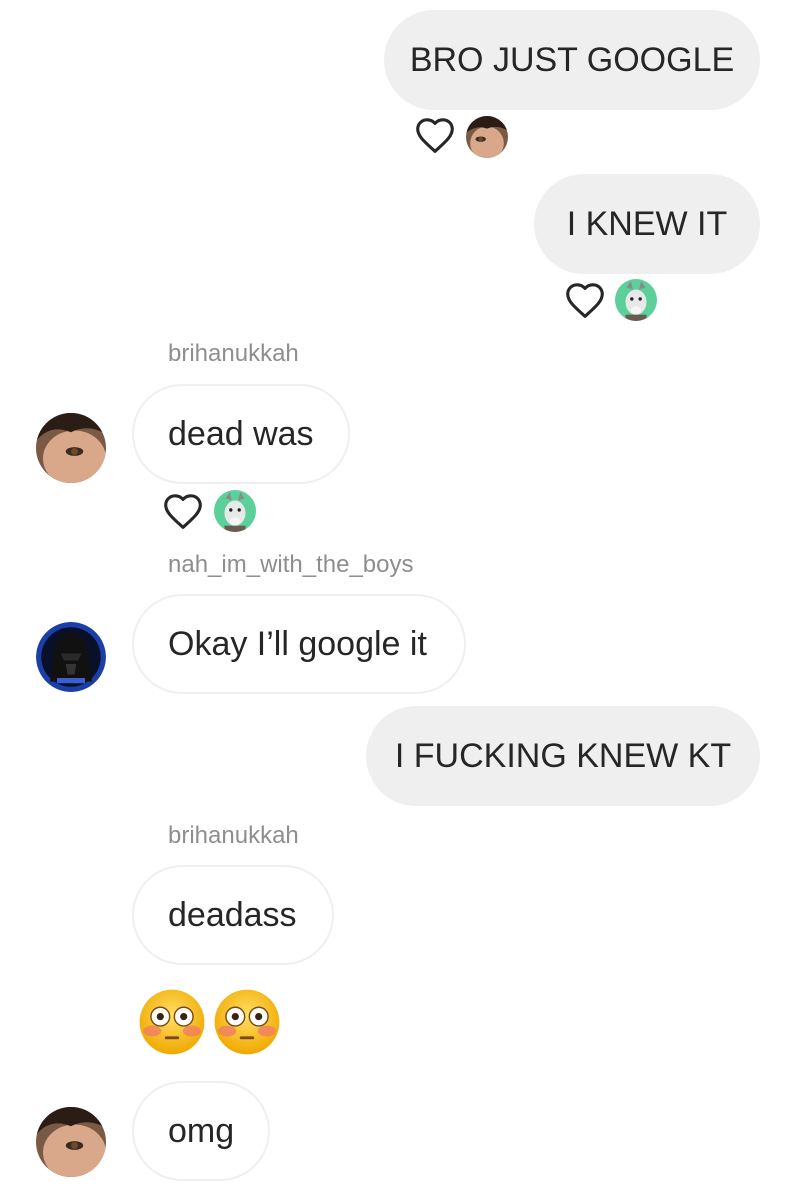 The image size is (788, 1200). Describe the element at coordinates (291, 564) in the screenshot. I see `sender-username: nah_im_with_the_boys` at that location.